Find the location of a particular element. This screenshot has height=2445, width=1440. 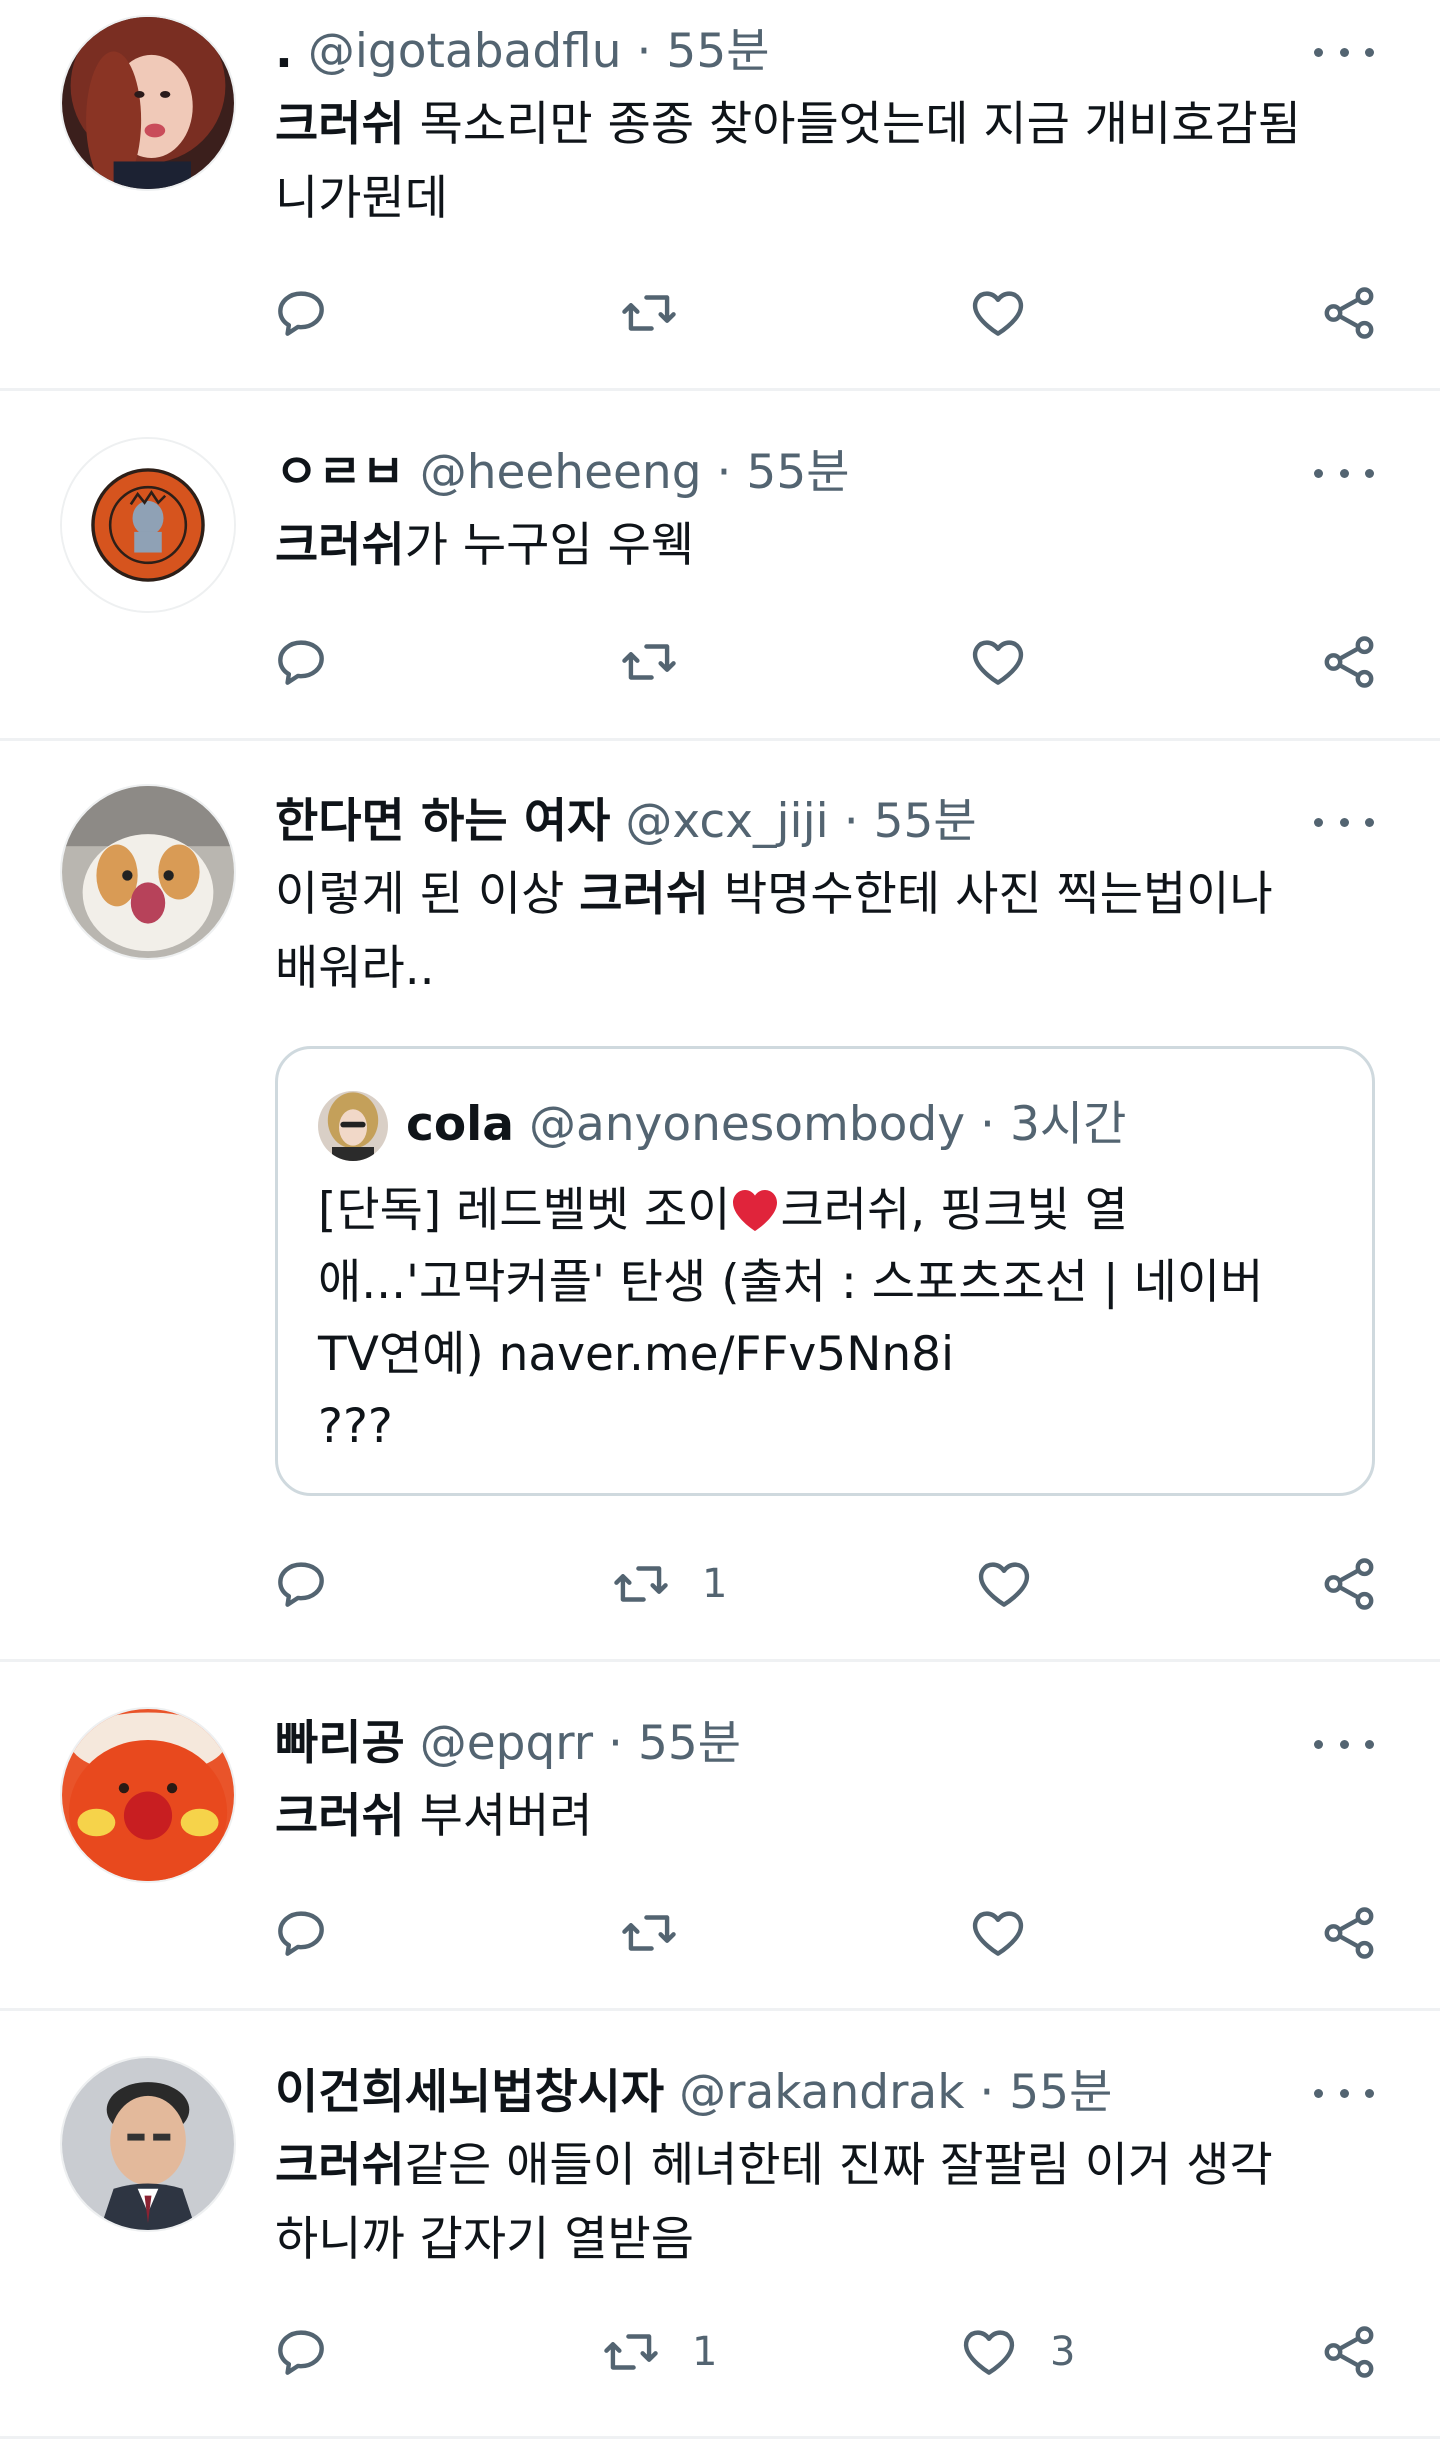

like-button: 3 is located at coordinates (1016, 2352).